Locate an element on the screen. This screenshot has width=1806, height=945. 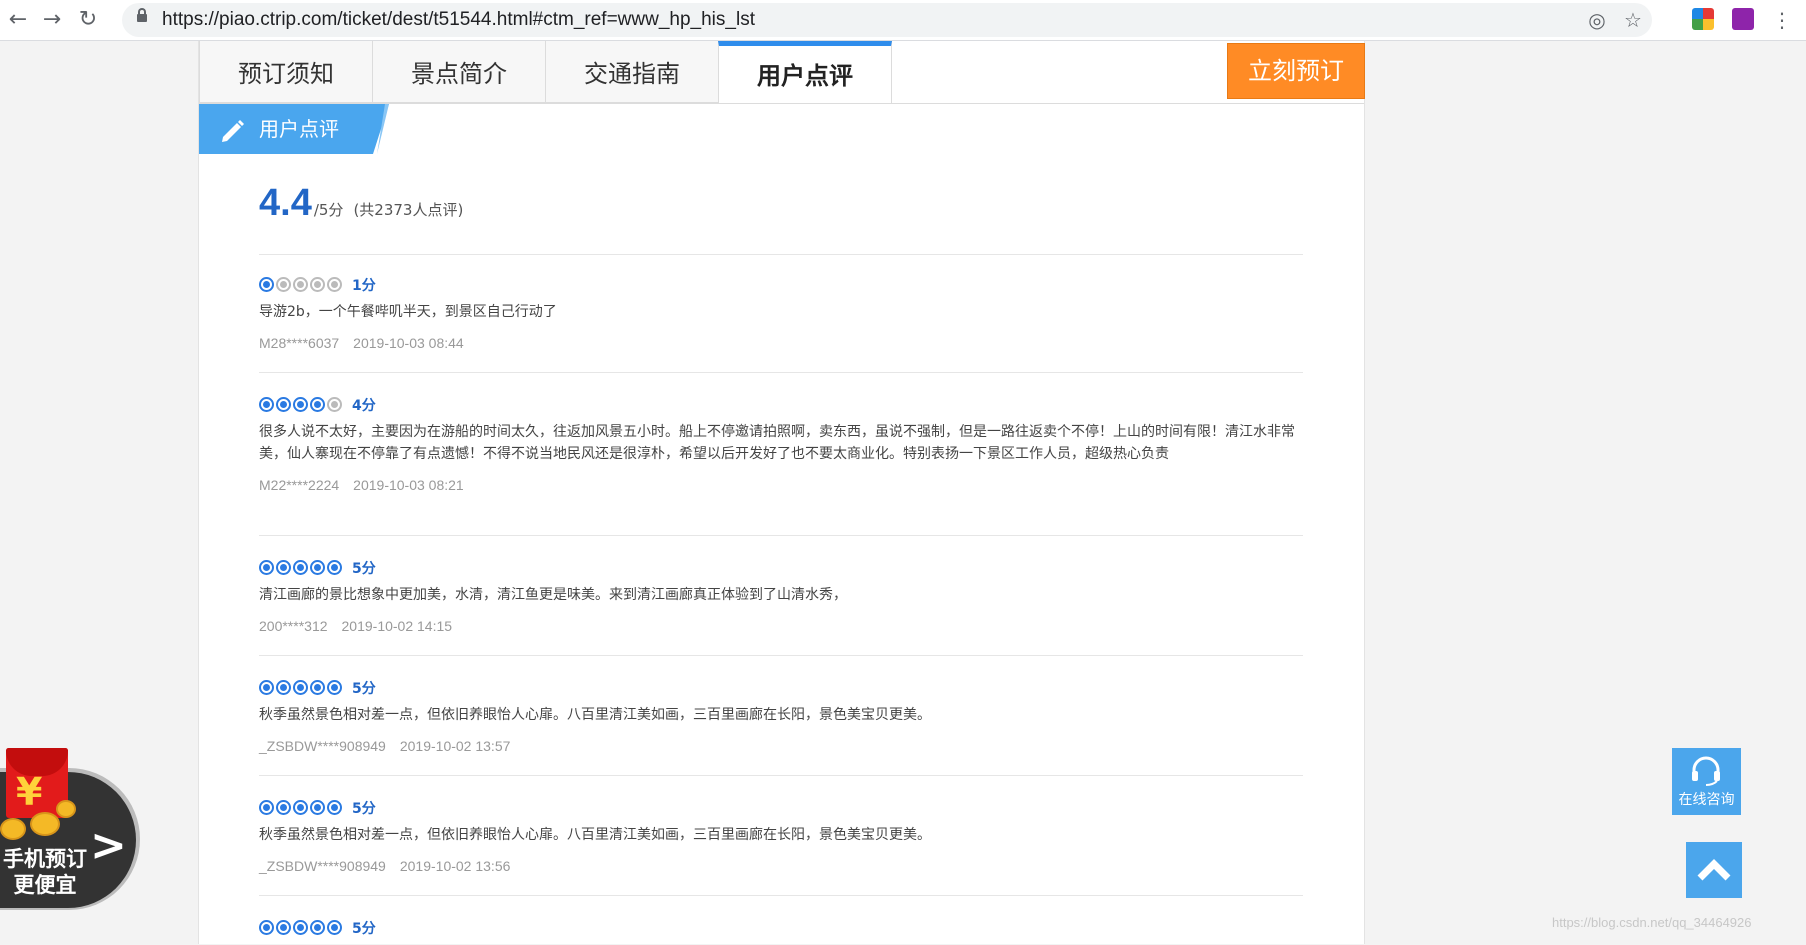
promo-line-1: 手机预订 is located at coordinates (45, 859).